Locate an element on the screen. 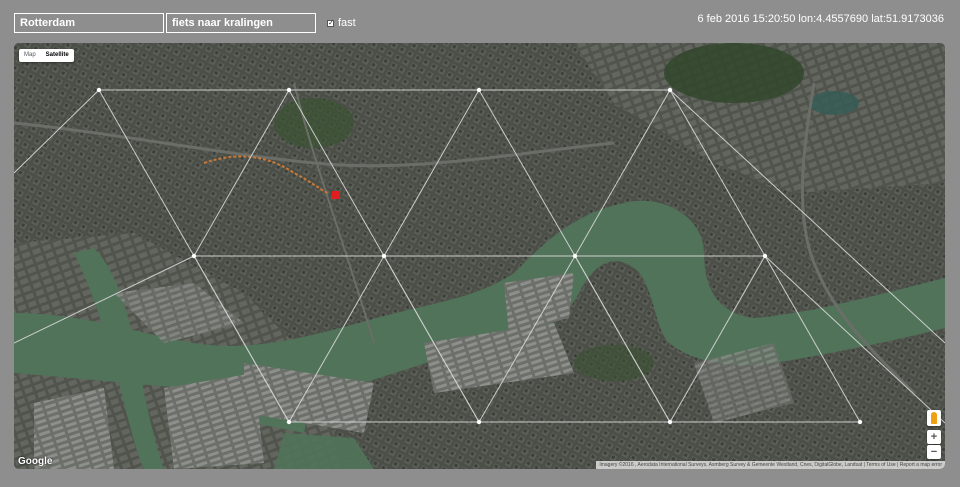 This screenshot has height=487, width=960. location-input is located at coordinates (89, 23).